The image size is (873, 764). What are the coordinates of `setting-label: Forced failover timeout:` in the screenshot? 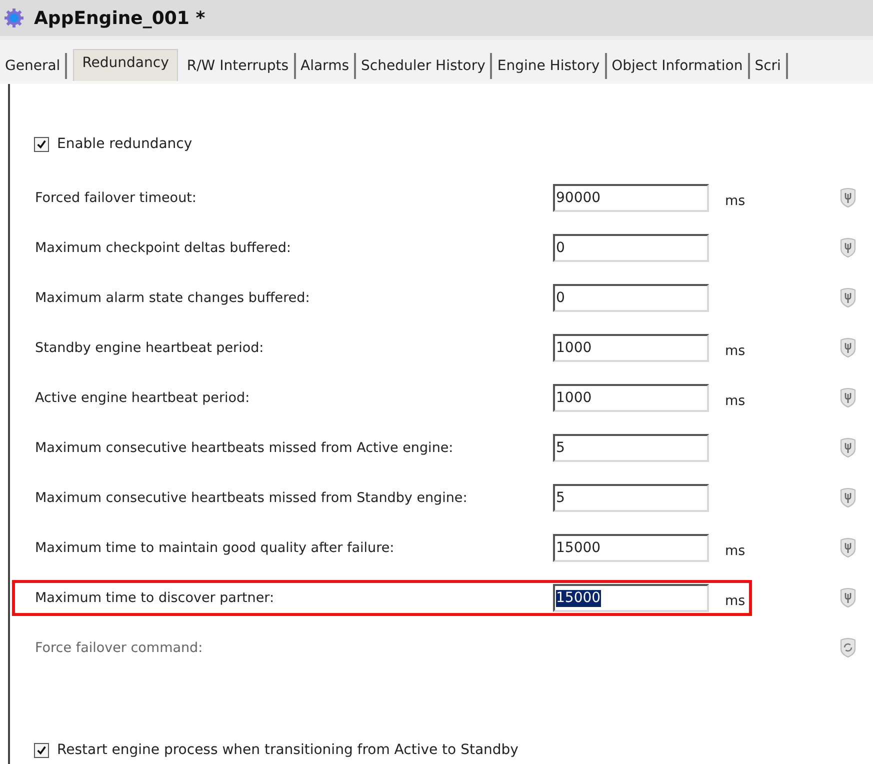 It's located at (116, 198).